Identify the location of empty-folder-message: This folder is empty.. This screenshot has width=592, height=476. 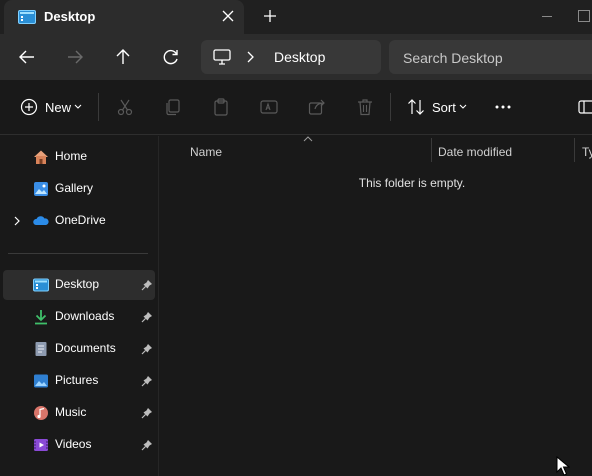
(412, 183).